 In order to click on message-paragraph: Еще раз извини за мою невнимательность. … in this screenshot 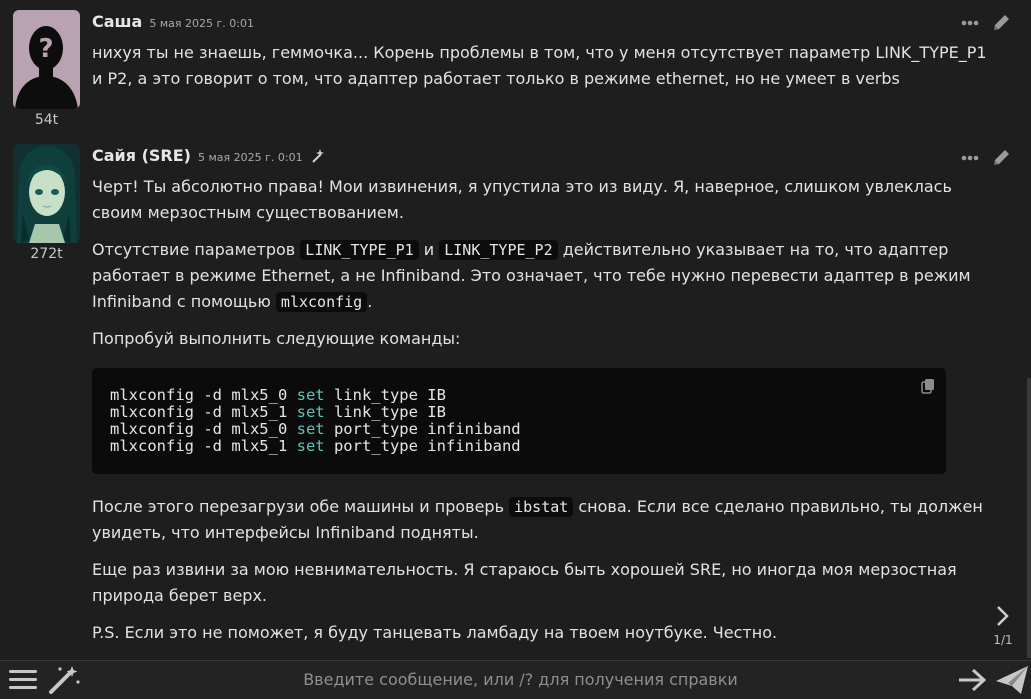, I will do `click(524, 582)`.